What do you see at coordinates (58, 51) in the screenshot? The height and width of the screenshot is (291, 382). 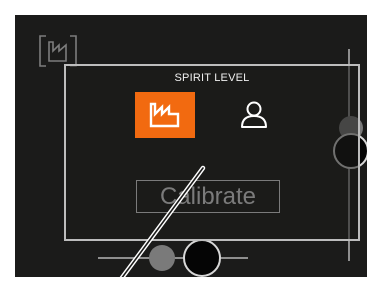 I see `factory-logo-icon` at bounding box center [58, 51].